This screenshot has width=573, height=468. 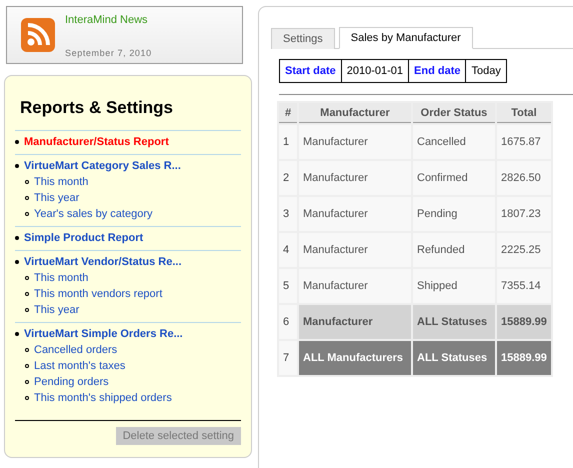 What do you see at coordinates (454, 286) in the screenshot?
I see `table-cell: Shipped` at bounding box center [454, 286].